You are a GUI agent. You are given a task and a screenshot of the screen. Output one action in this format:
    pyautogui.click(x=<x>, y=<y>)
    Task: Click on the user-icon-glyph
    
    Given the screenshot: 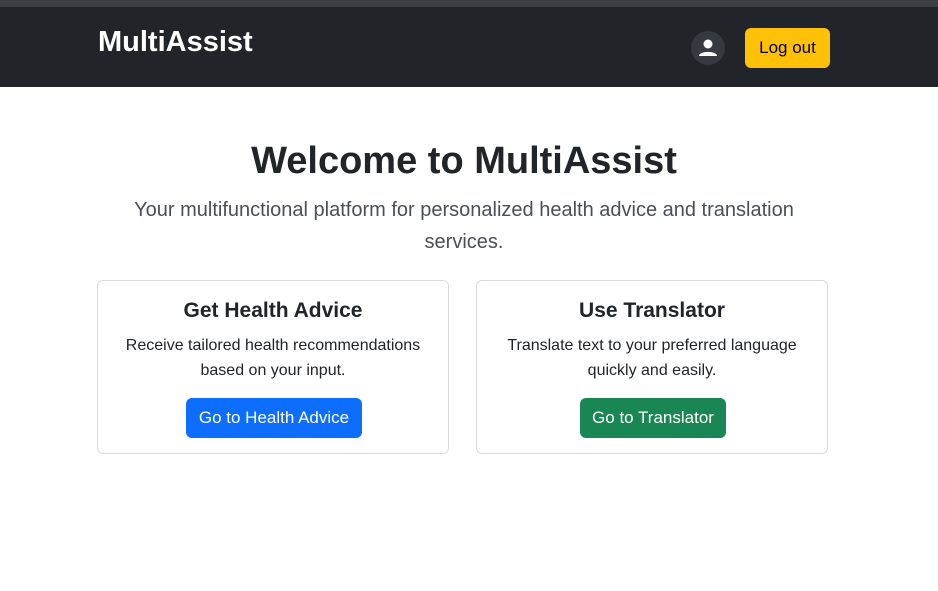 What is the action you would take?
    pyautogui.click(x=708, y=47)
    